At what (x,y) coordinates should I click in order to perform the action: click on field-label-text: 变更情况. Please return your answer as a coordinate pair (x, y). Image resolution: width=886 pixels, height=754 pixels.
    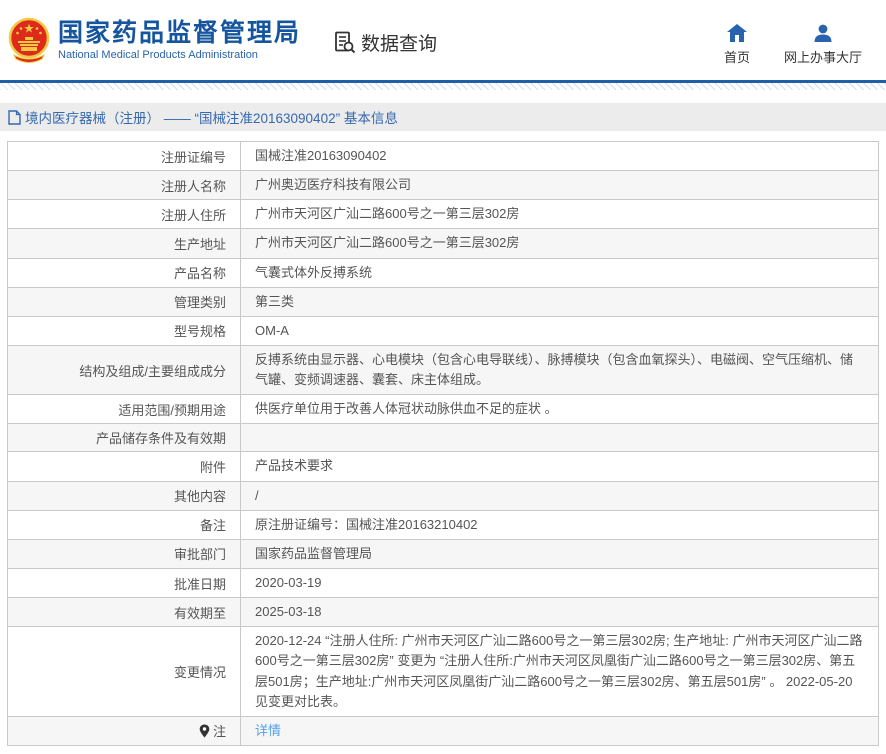
    Looking at the image, I should click on (199, 673).